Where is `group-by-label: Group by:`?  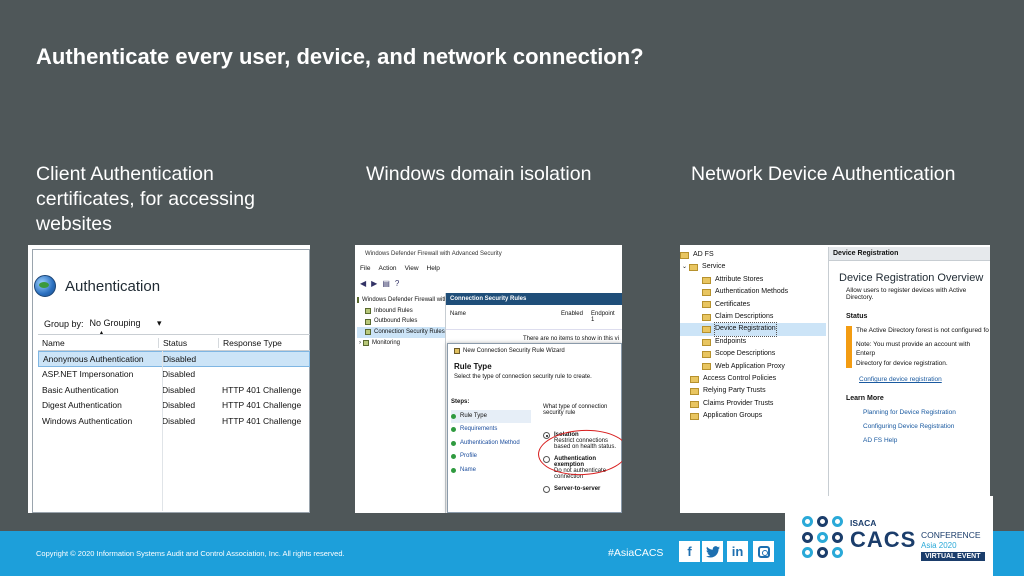
group-by-label: Group by: is located at coordinates (64, 323).